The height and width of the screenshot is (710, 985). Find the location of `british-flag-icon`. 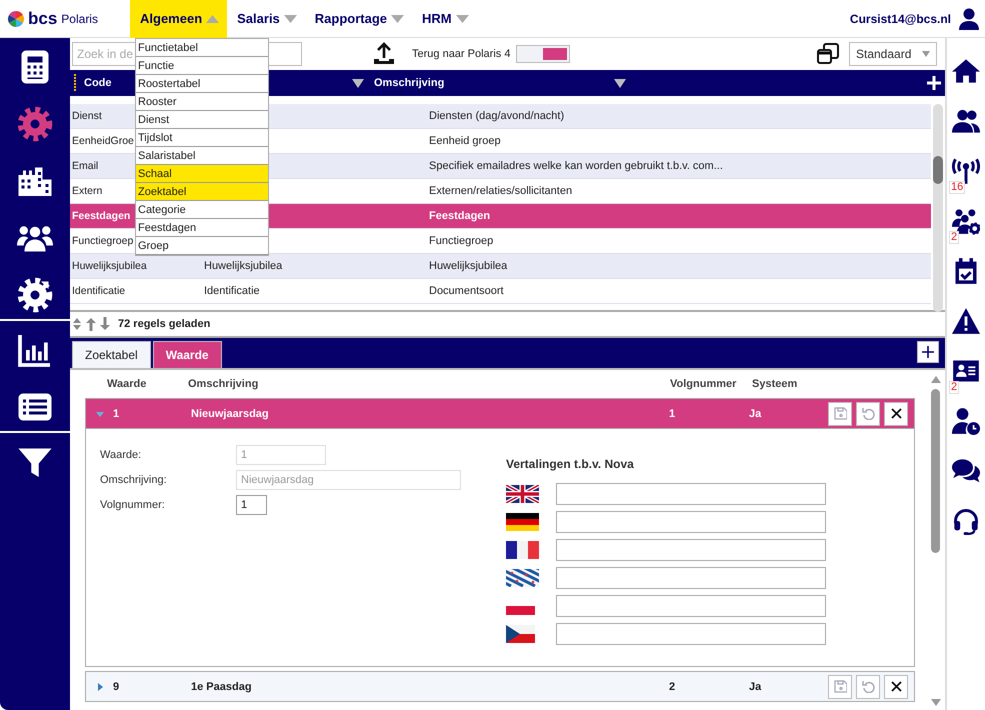

british-flag-icon is located at coordinates (522, 494).